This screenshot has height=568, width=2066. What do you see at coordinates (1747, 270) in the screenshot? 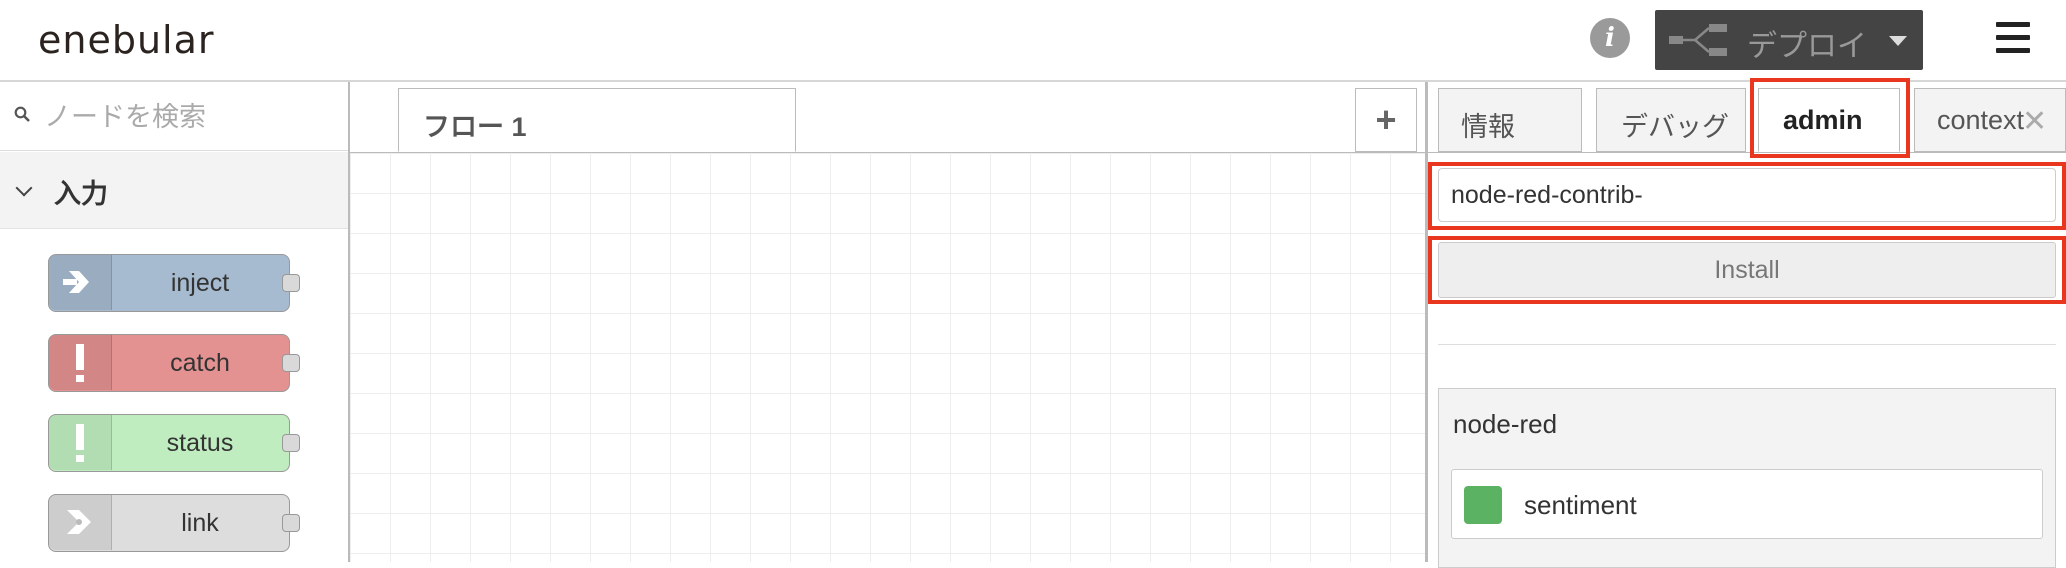
I see `highlight-install-button` at bounding box center [1747, 270].